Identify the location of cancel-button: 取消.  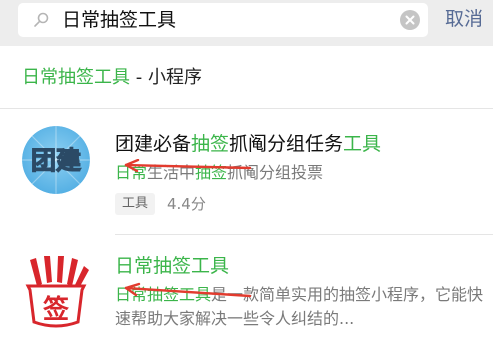
(464, 19).